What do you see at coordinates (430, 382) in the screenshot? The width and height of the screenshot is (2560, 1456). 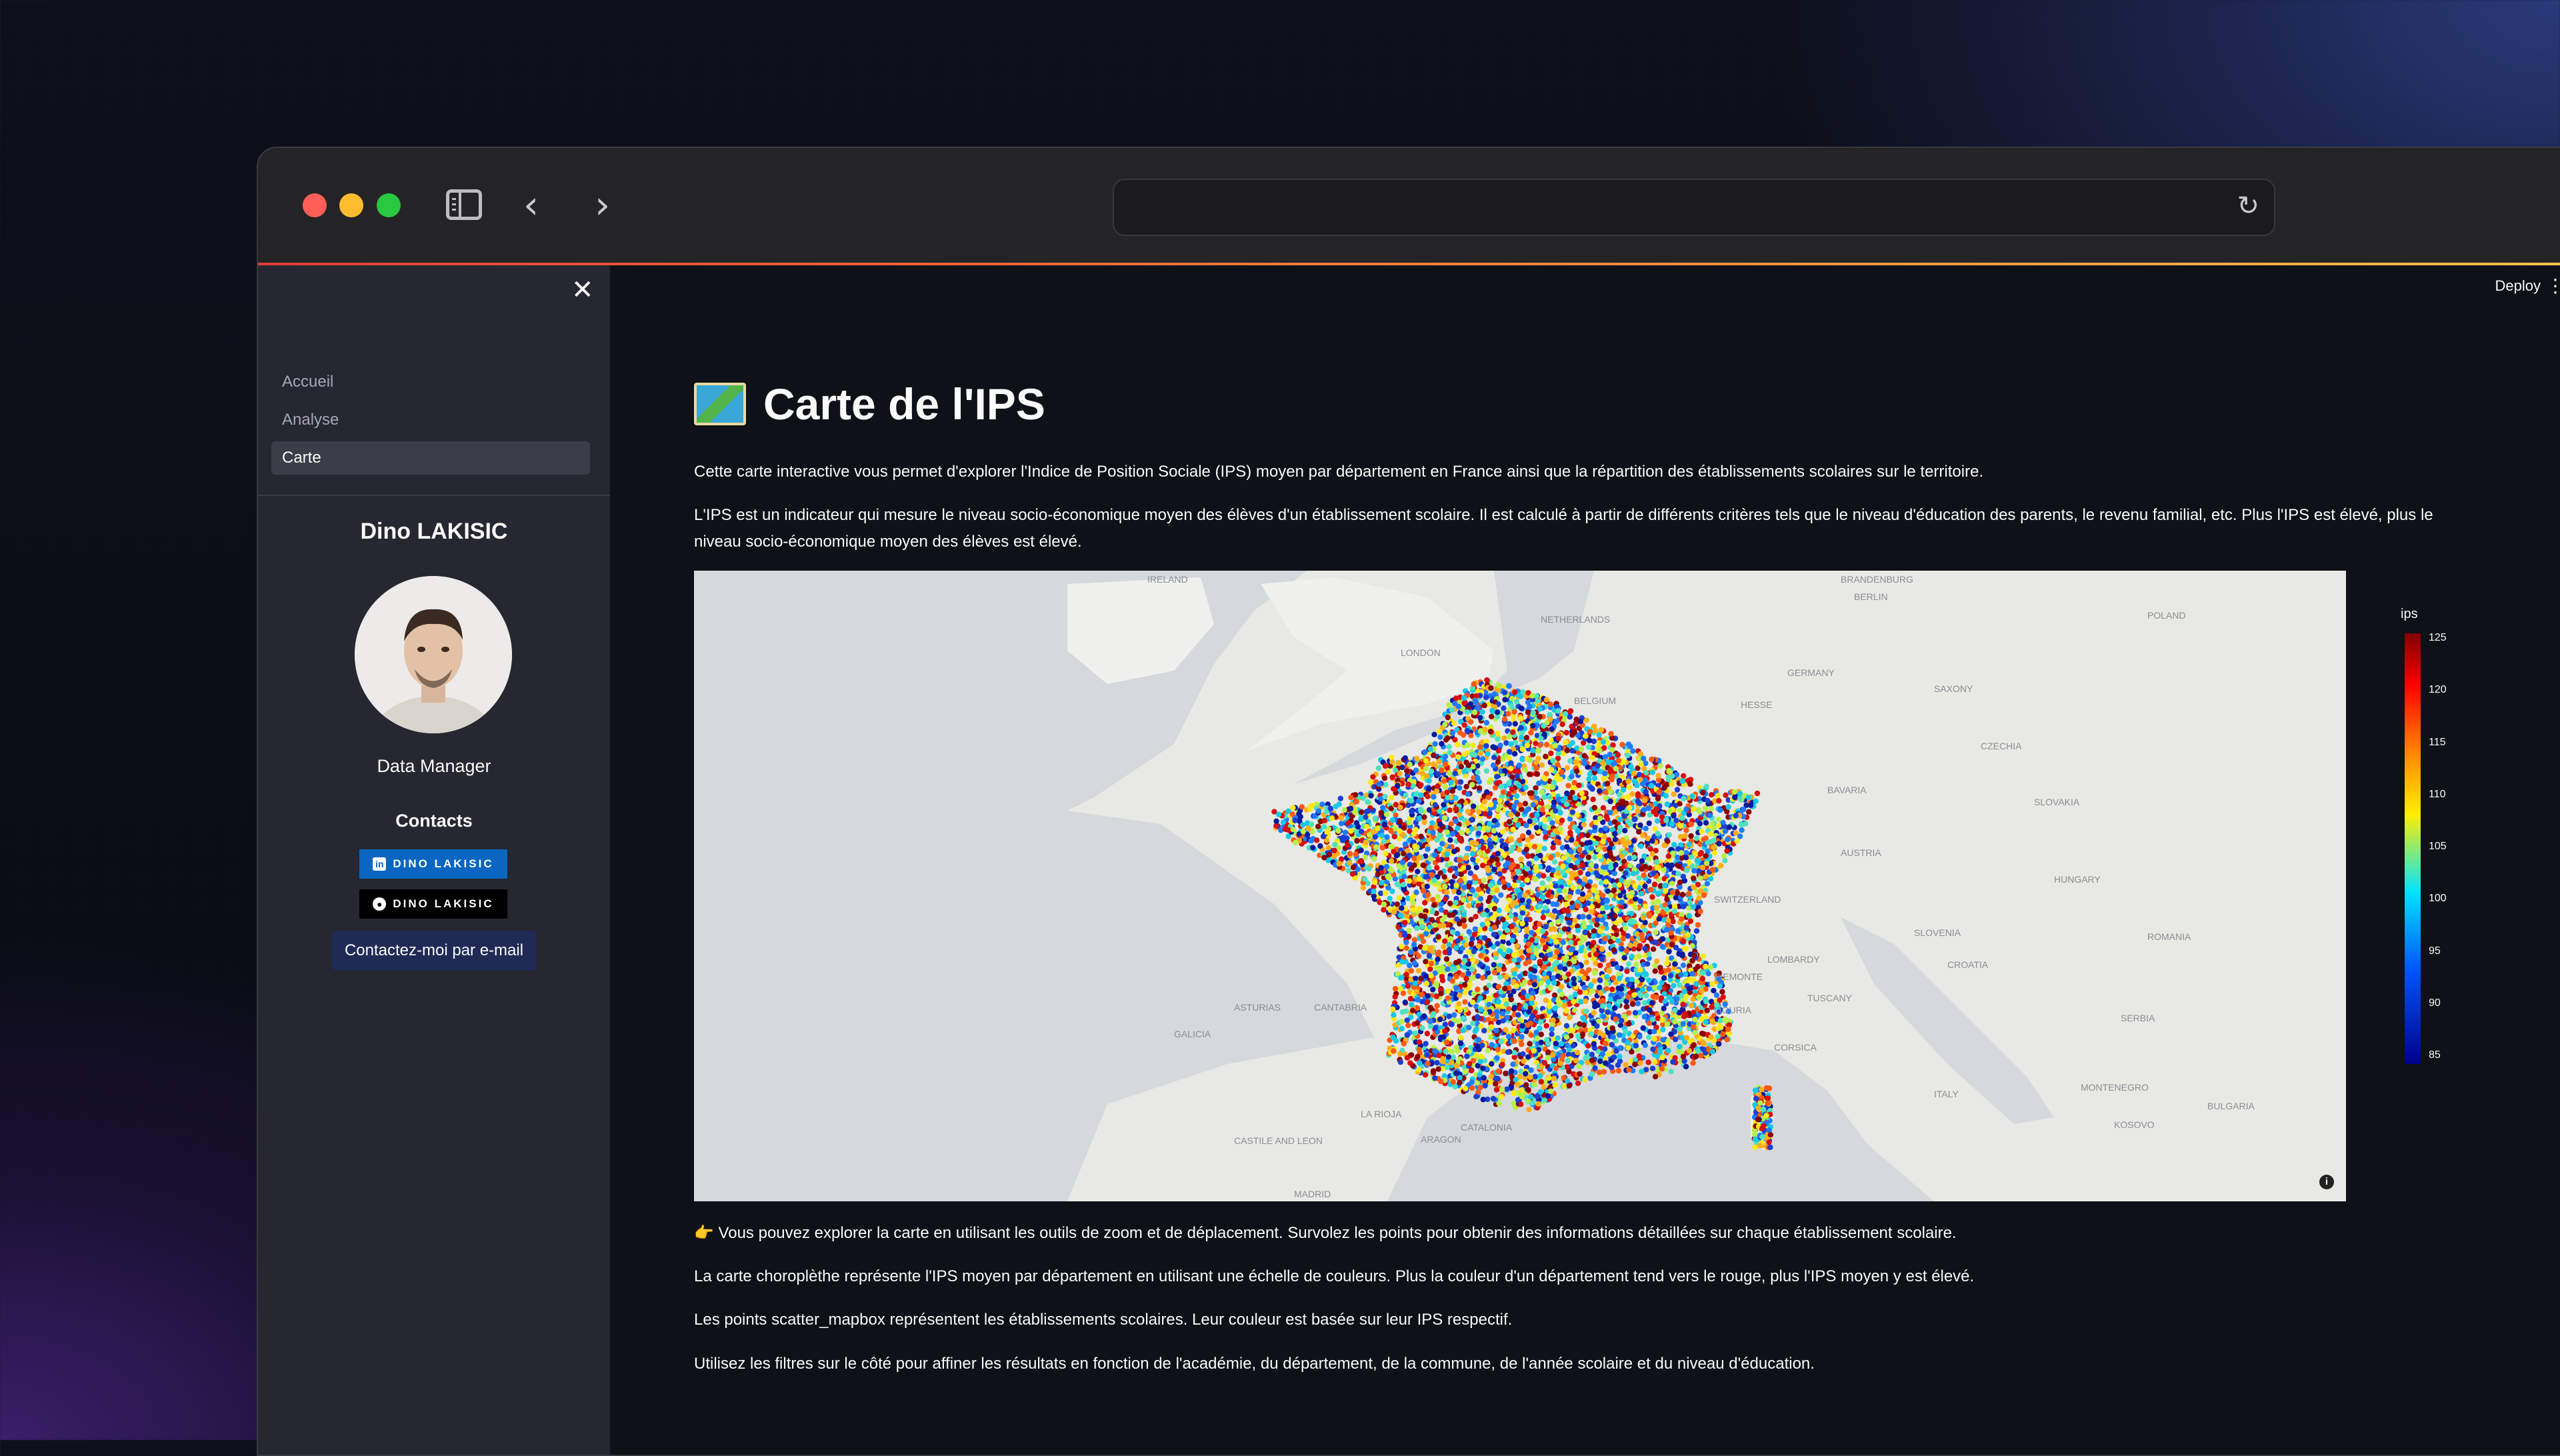 I see `sidebar-item-accueil: Accueil` at bounding box center [430, 382].